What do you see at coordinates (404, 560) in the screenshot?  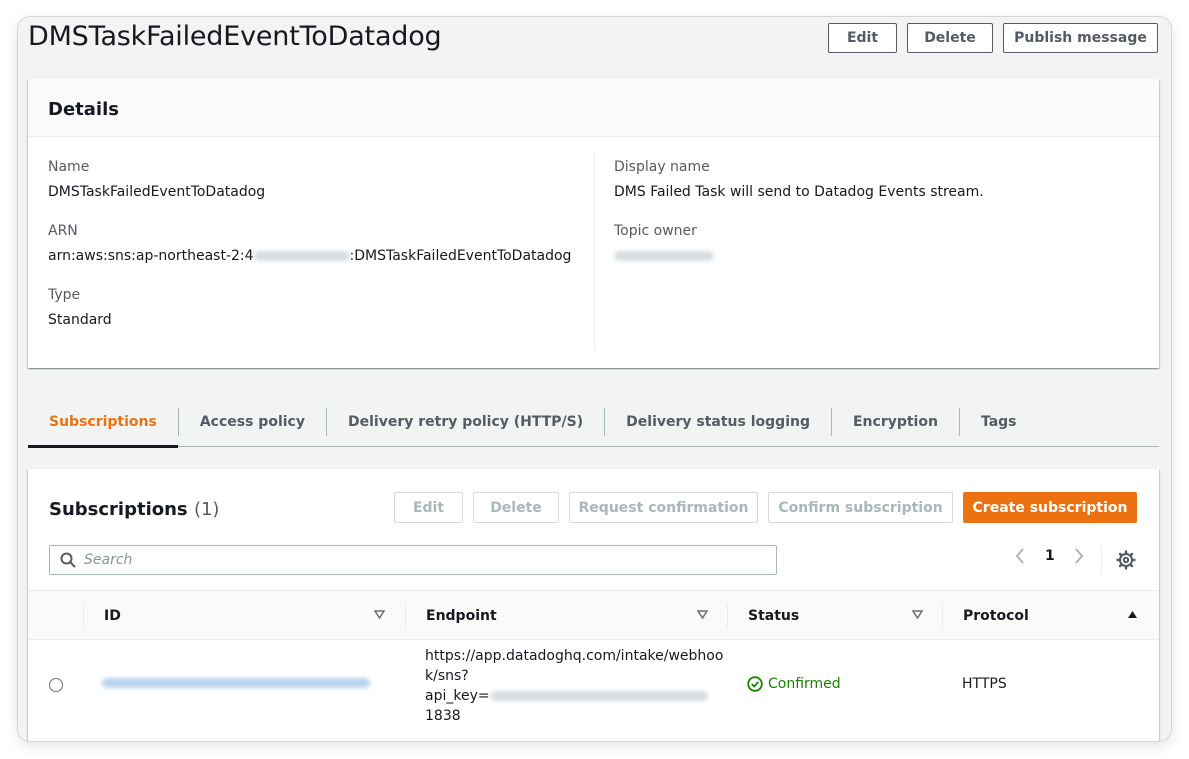 I see `search-input` at bounding box center [404, 560].